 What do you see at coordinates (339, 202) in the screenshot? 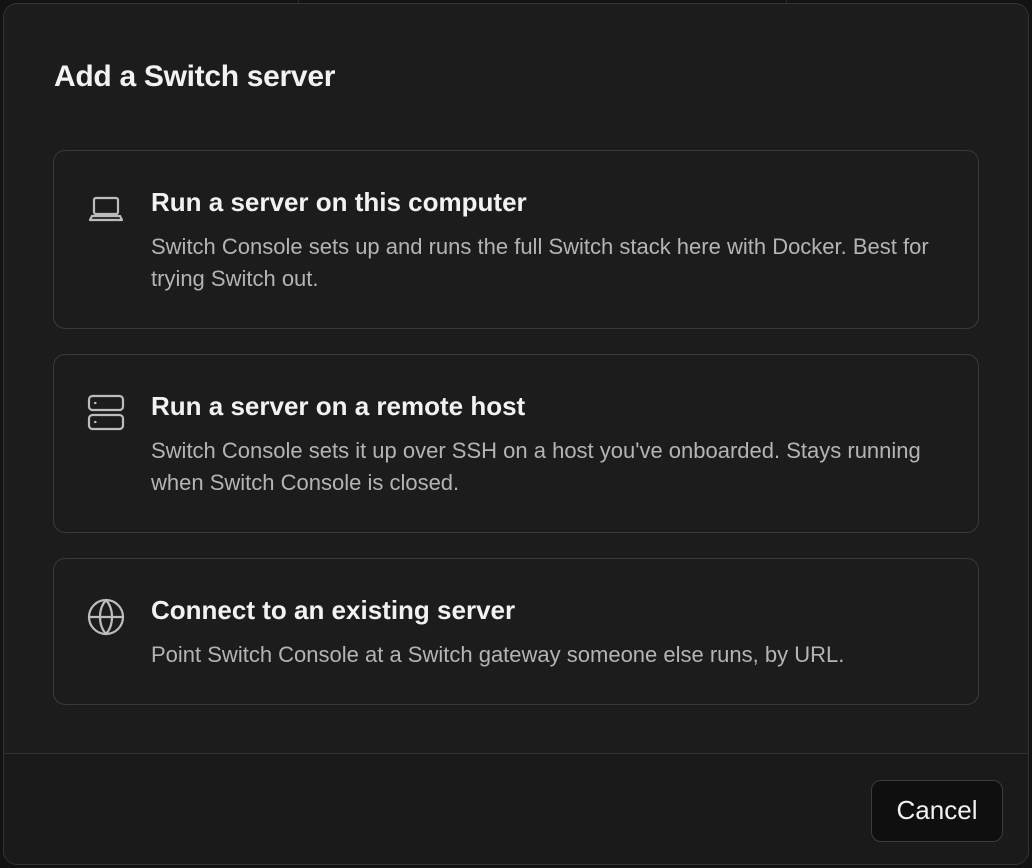
I see `option-title: Run a server on this computer` at bounding box center [339, 202].